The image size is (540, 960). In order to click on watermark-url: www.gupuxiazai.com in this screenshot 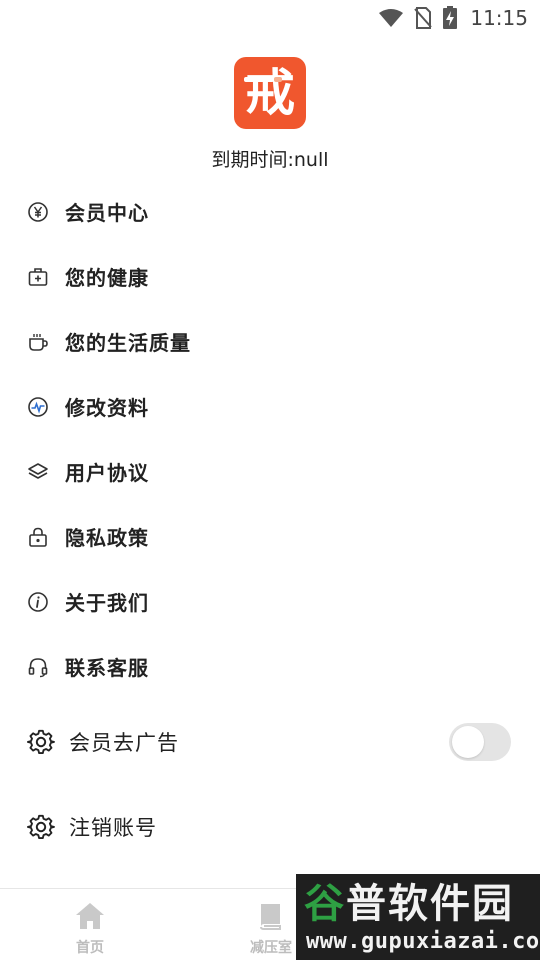, I will do `click(423, 941)`.